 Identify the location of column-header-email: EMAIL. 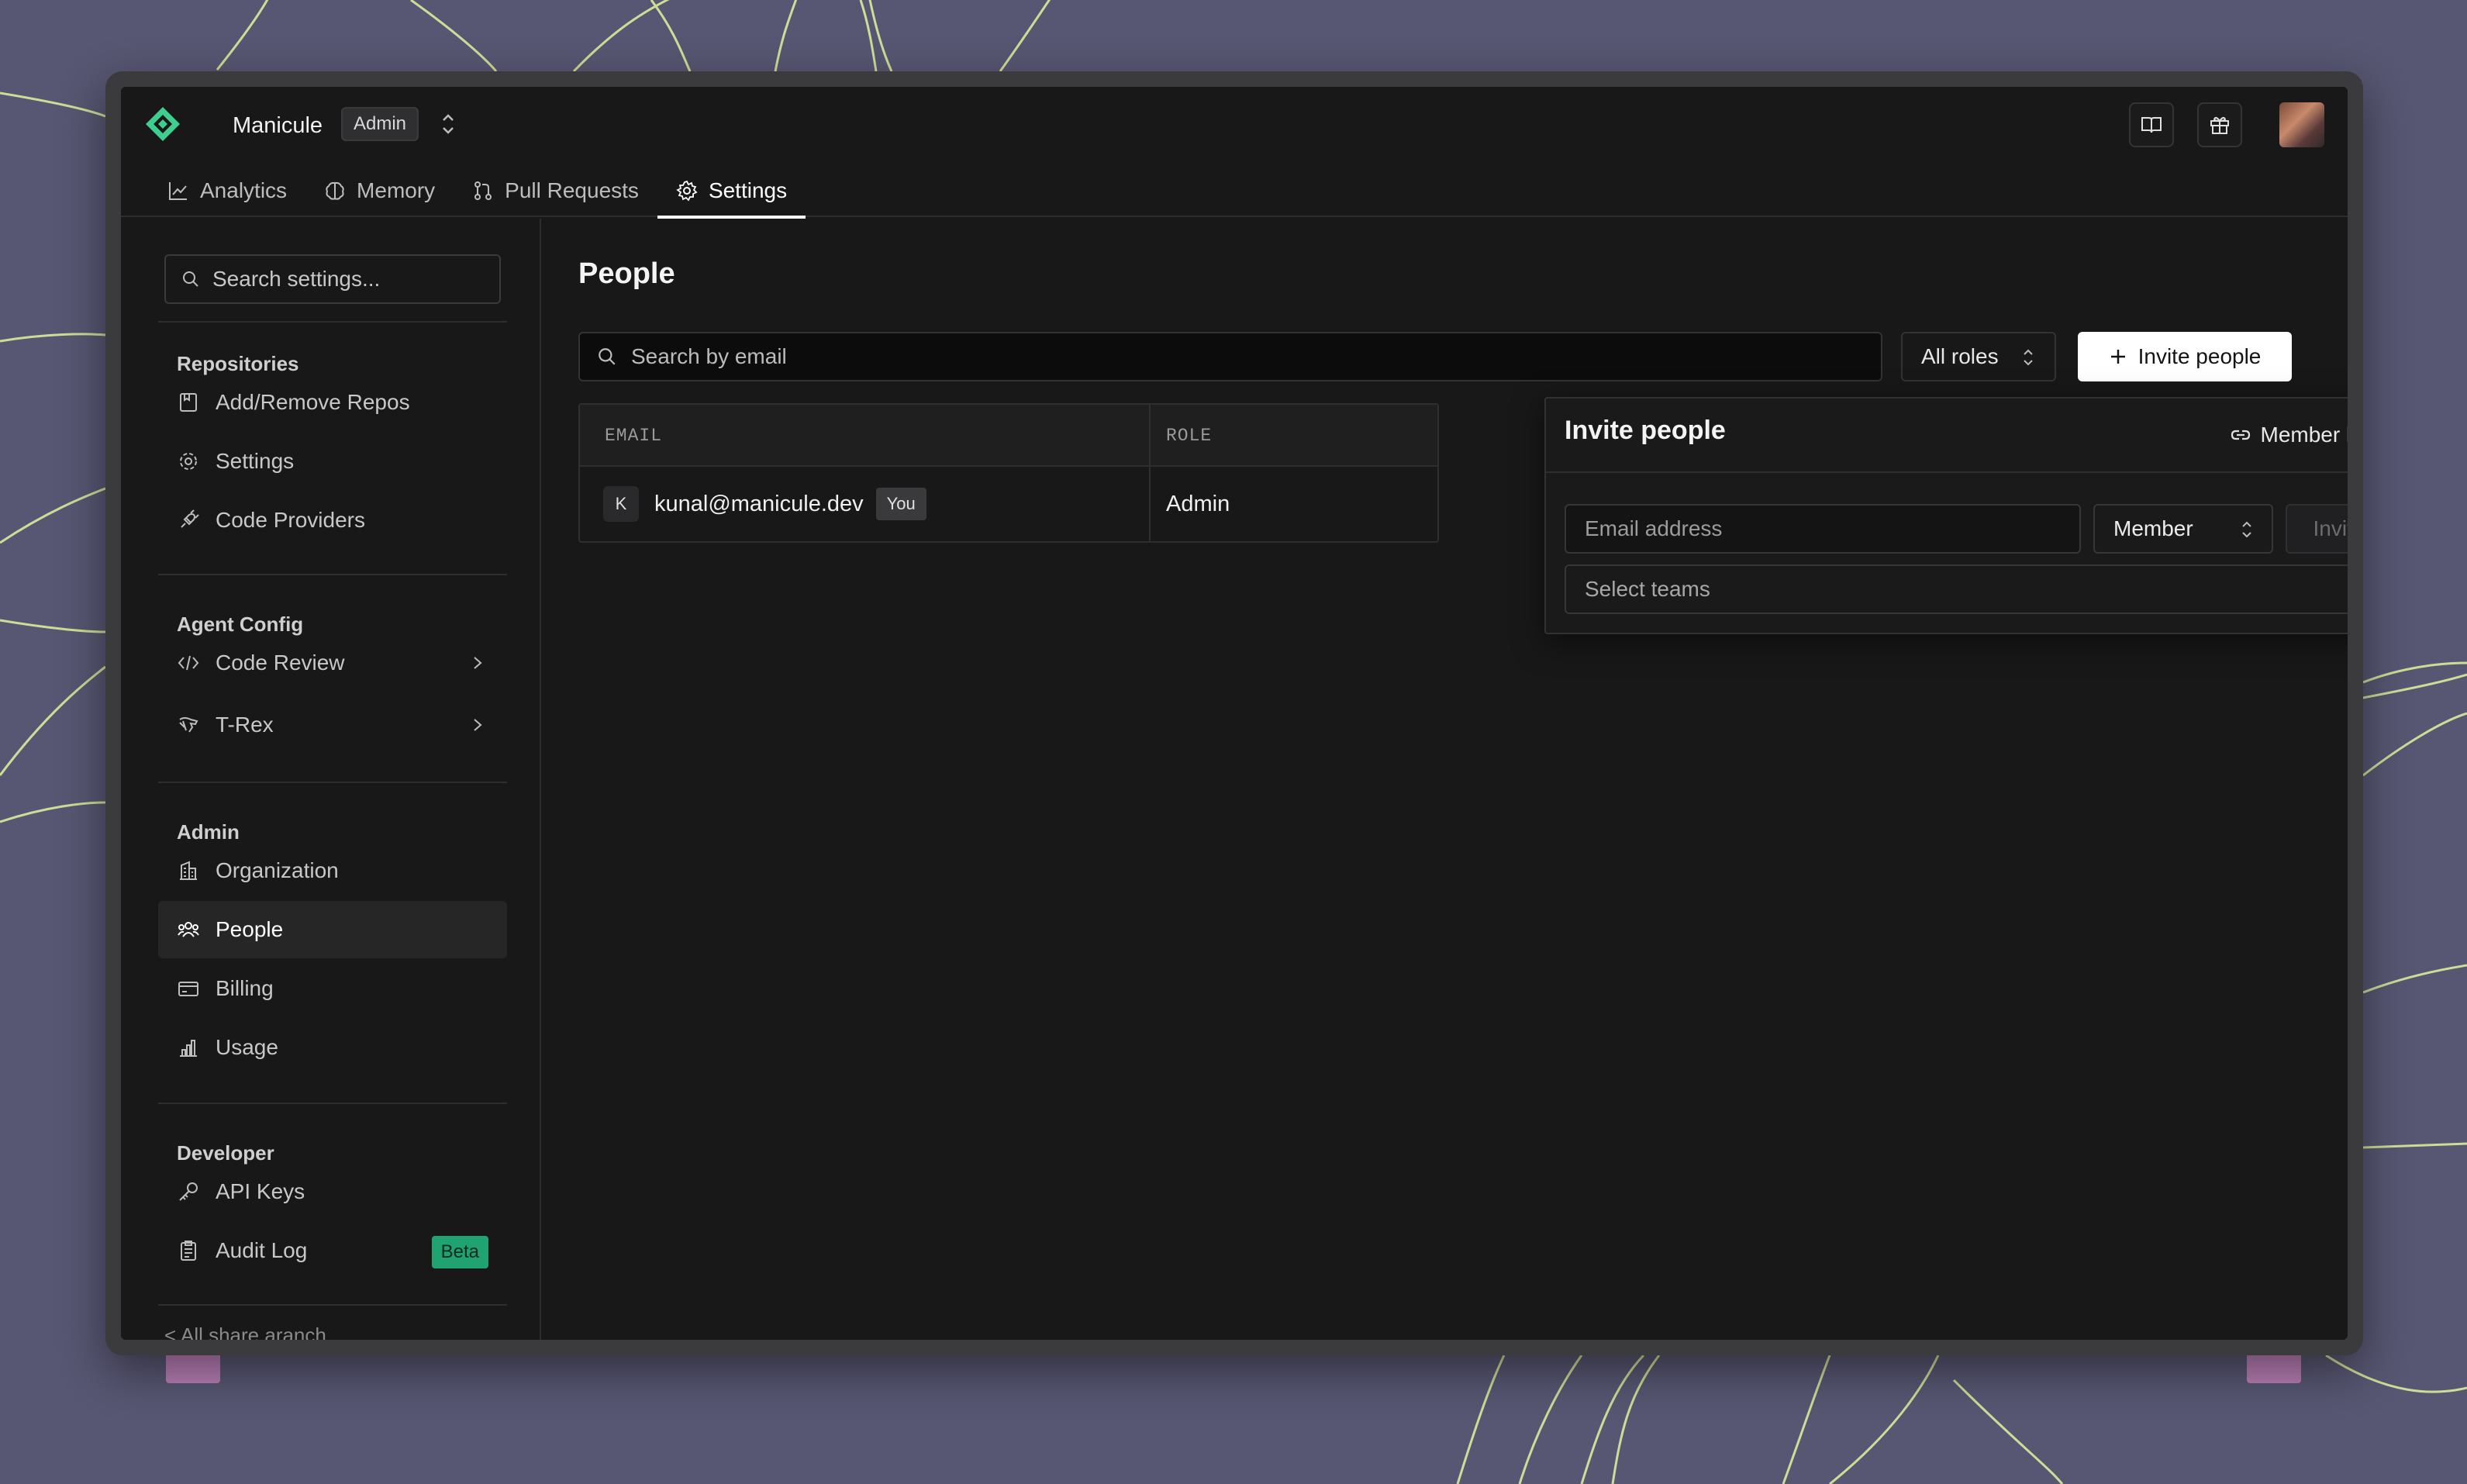
(634, 436).